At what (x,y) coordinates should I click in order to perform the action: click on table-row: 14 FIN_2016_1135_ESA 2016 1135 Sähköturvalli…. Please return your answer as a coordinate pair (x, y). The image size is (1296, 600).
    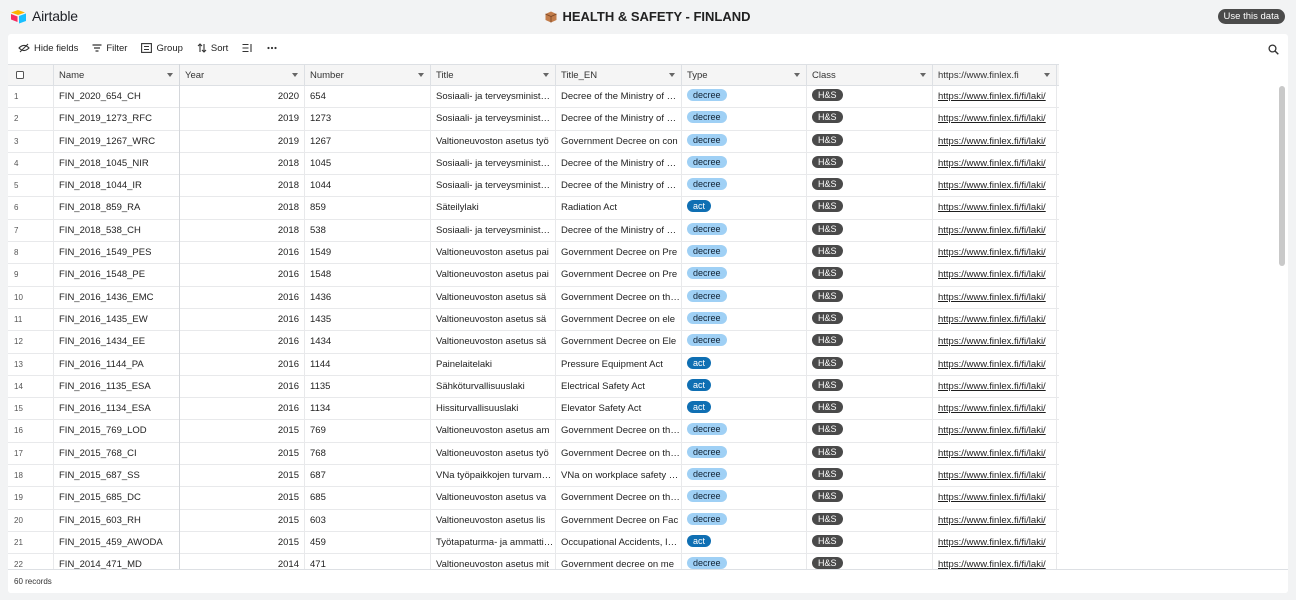
    Looking at the image, I should click on (533, 387).